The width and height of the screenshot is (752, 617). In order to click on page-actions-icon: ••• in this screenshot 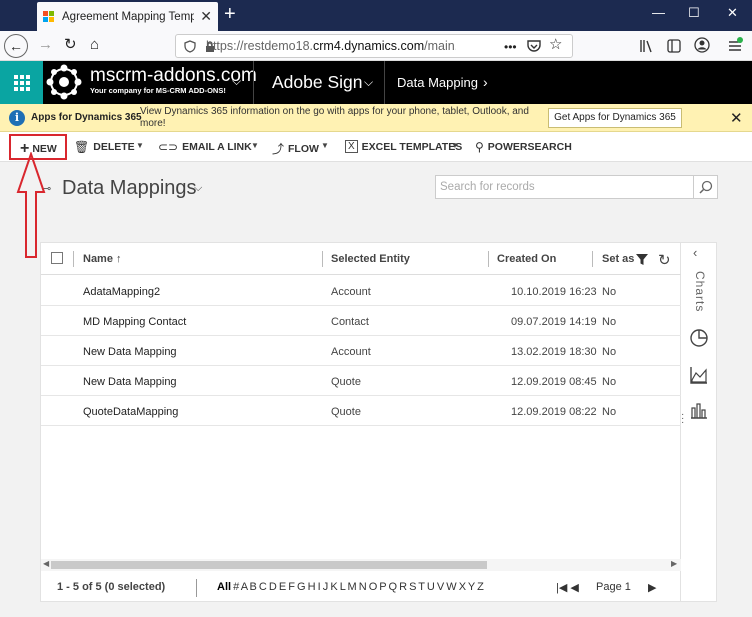, I will do `click(510, 47)`.